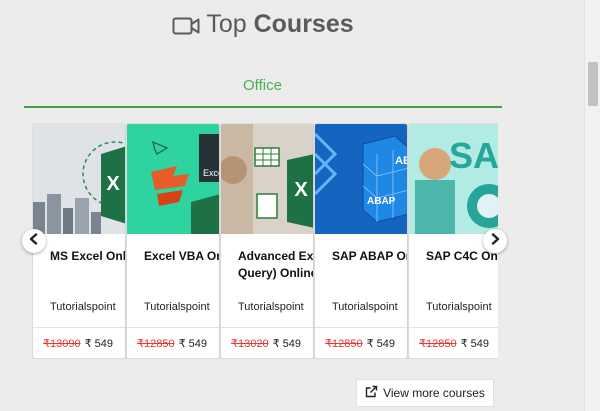  I want to click on chevron-right-icon, so click(495, 241).